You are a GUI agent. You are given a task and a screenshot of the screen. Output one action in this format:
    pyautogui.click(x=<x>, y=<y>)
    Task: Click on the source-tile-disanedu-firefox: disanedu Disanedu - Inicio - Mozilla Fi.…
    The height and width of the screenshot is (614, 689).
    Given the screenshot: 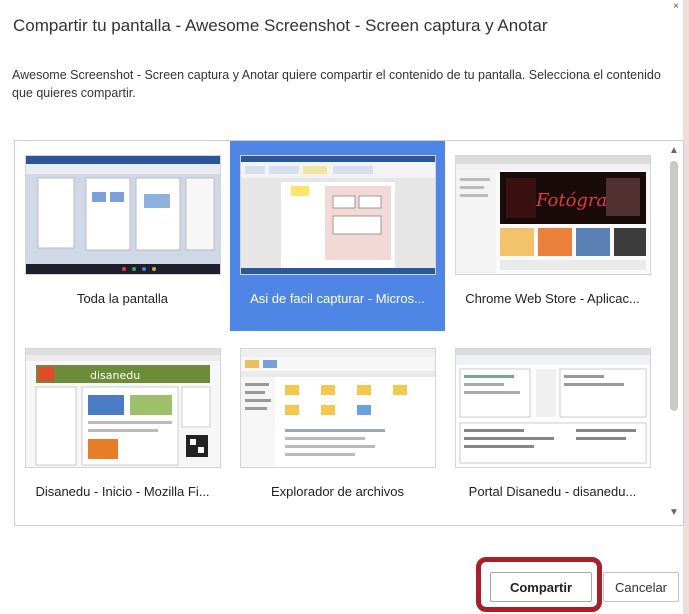 What is the action you would take?
    pyautogui.click(x=122, y=429)
    